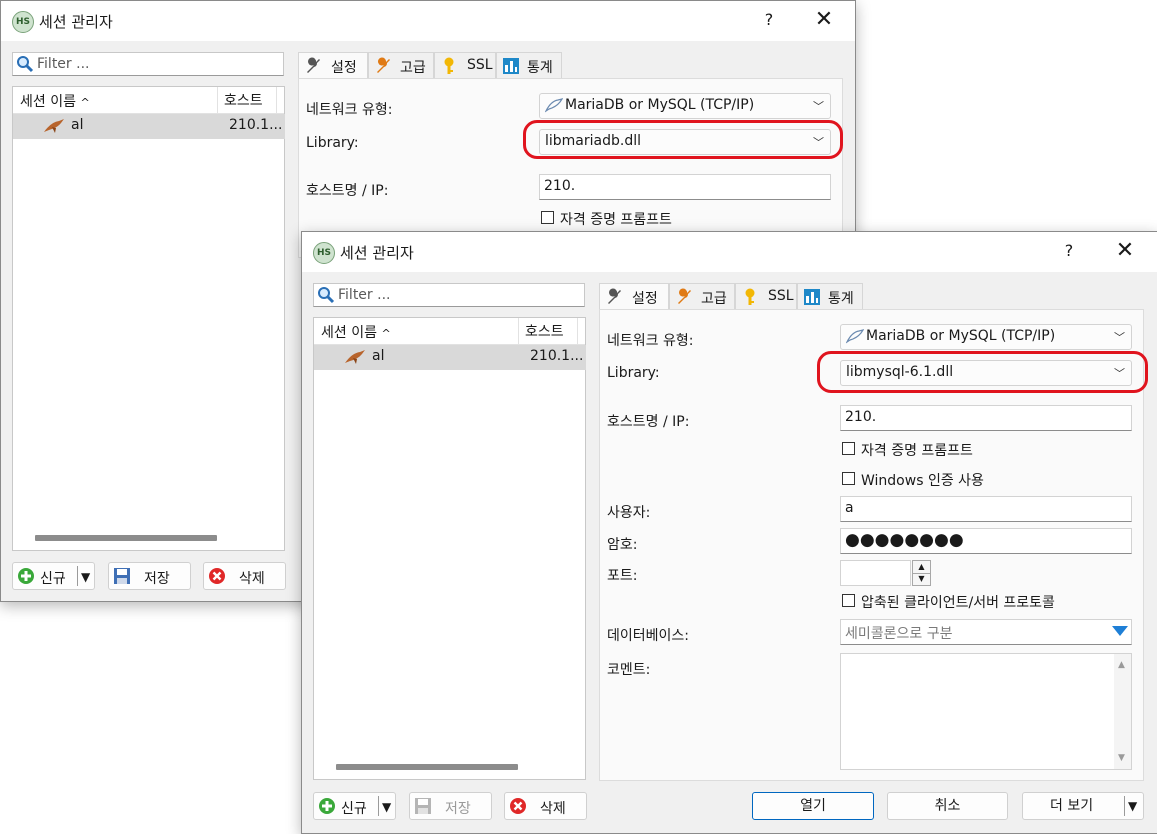  What do you see at coordinates (818, 106) in the screenshot?
I see `chevron-down-icon: ﹀` at bounding box center [818, 106].